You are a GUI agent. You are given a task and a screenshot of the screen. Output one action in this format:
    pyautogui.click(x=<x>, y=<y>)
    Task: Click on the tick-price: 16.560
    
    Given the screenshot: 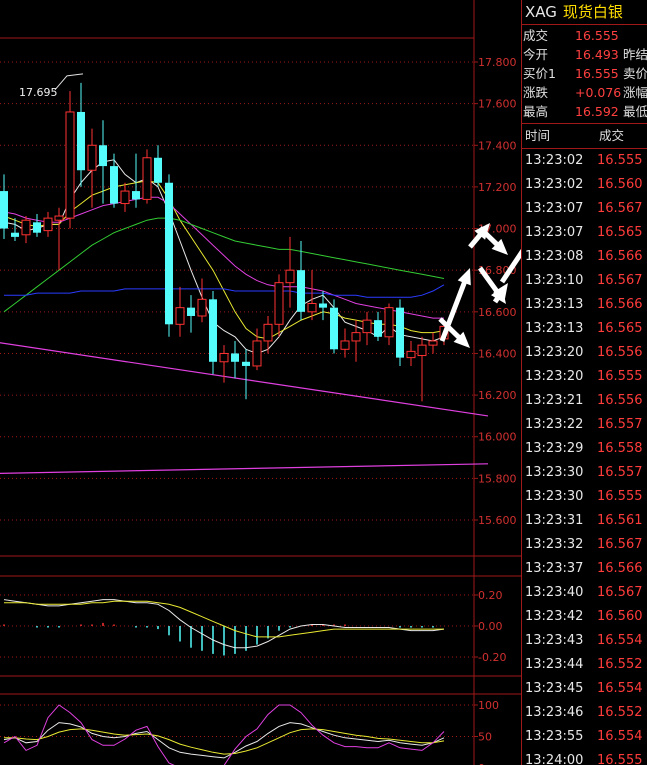 What is the action you would take?
    pyautogui.click(x=620, y=616)
    